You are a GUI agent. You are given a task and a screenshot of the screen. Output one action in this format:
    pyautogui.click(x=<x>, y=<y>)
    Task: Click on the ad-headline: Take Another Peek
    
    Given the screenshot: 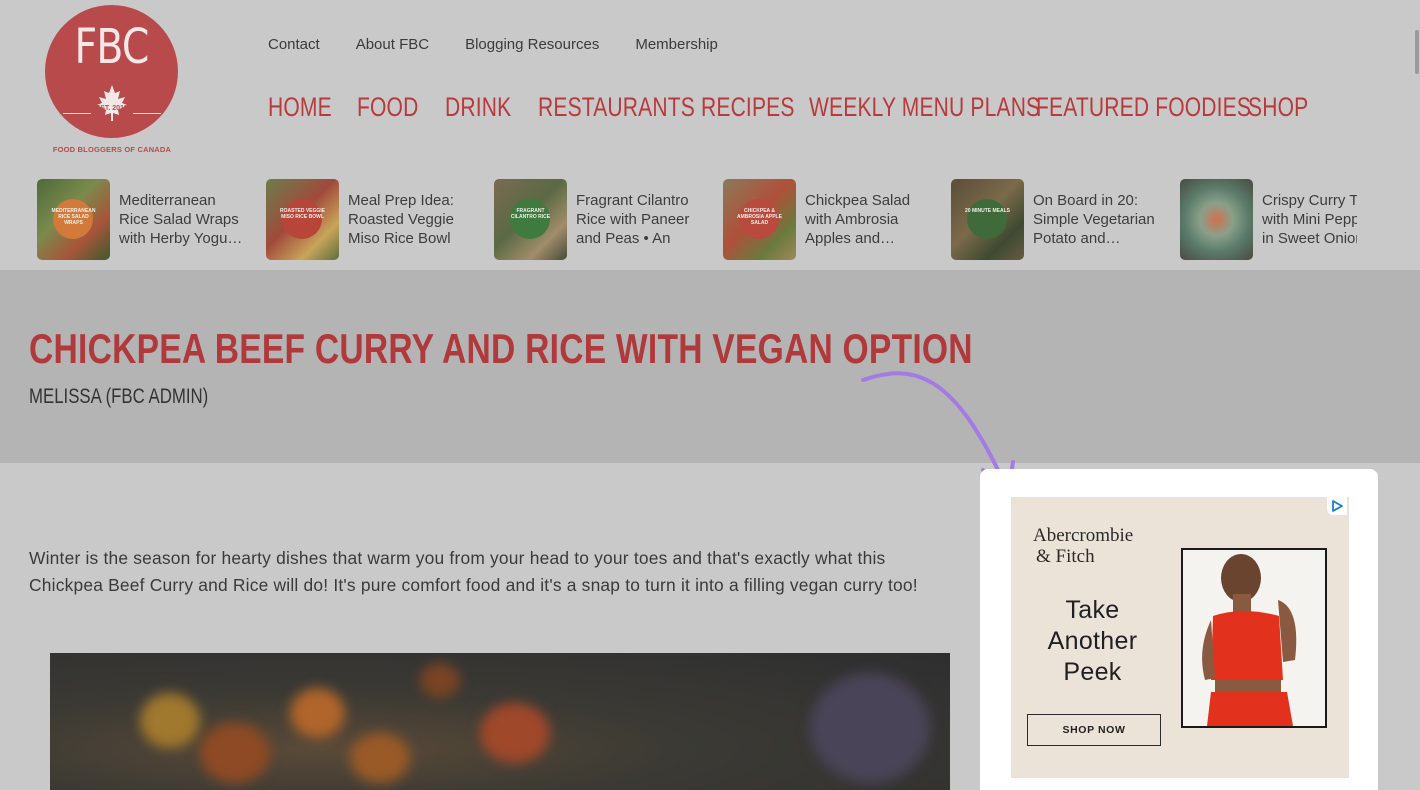 What is the action you would take?
    pyautogui.click(x=1092, y=641)
    